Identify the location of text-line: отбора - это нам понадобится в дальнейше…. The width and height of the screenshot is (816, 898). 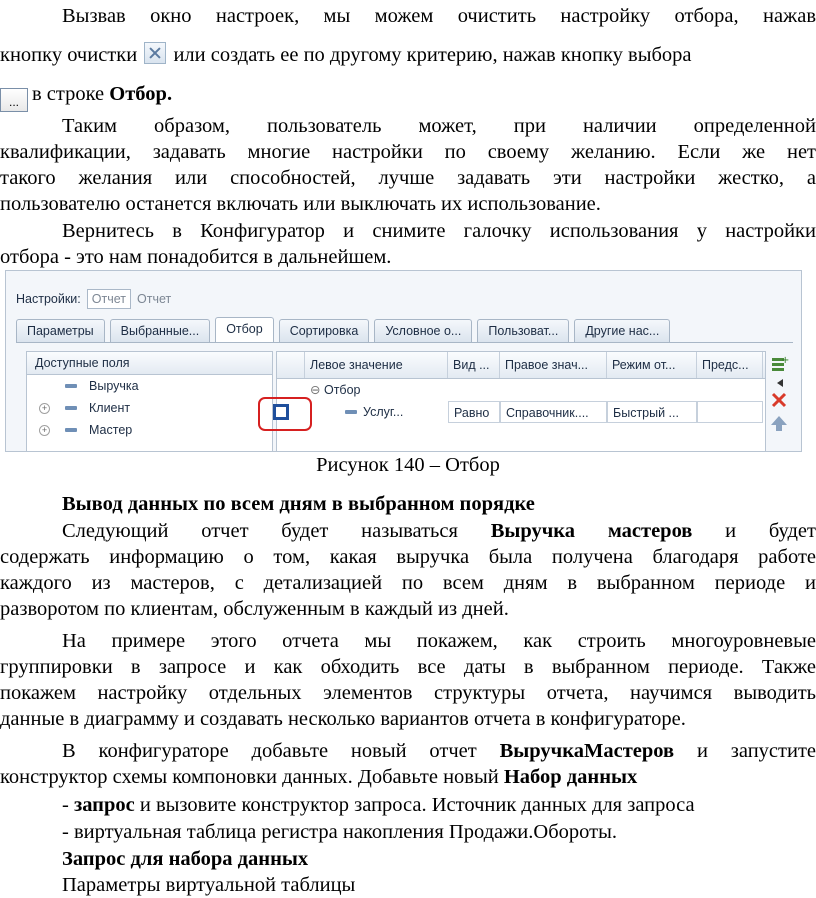
(196, 257).